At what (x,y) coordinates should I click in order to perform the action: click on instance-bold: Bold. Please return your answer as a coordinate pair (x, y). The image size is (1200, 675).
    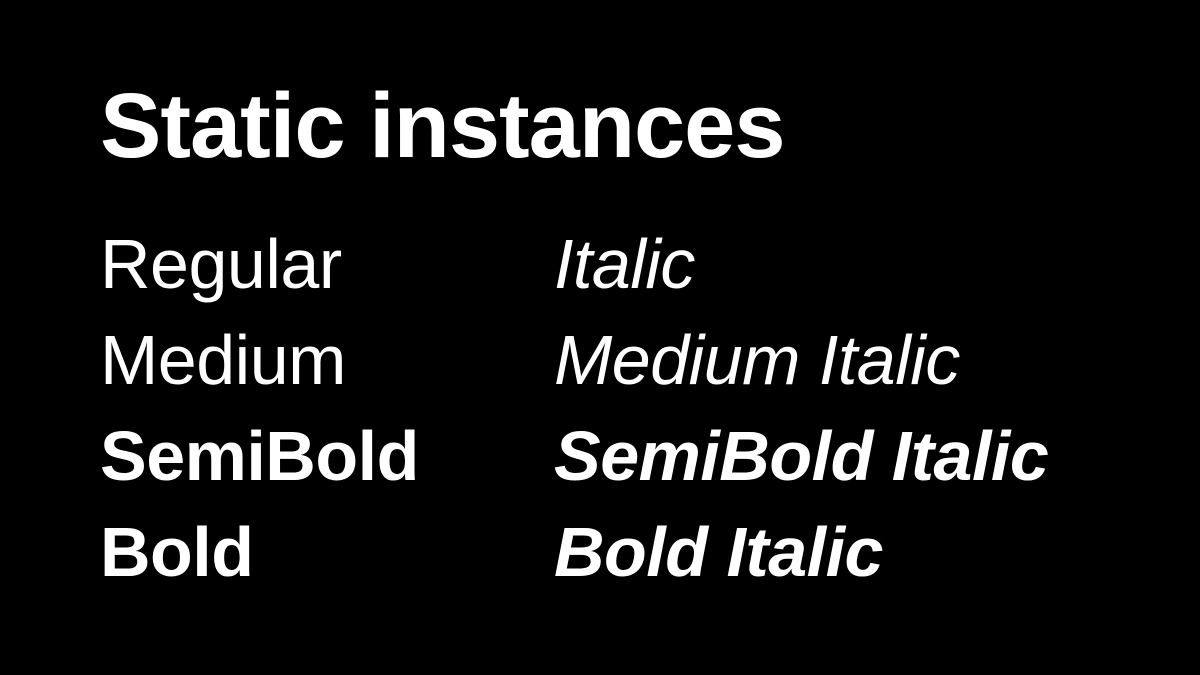
    Looking at the image, I should click on (177, 552).